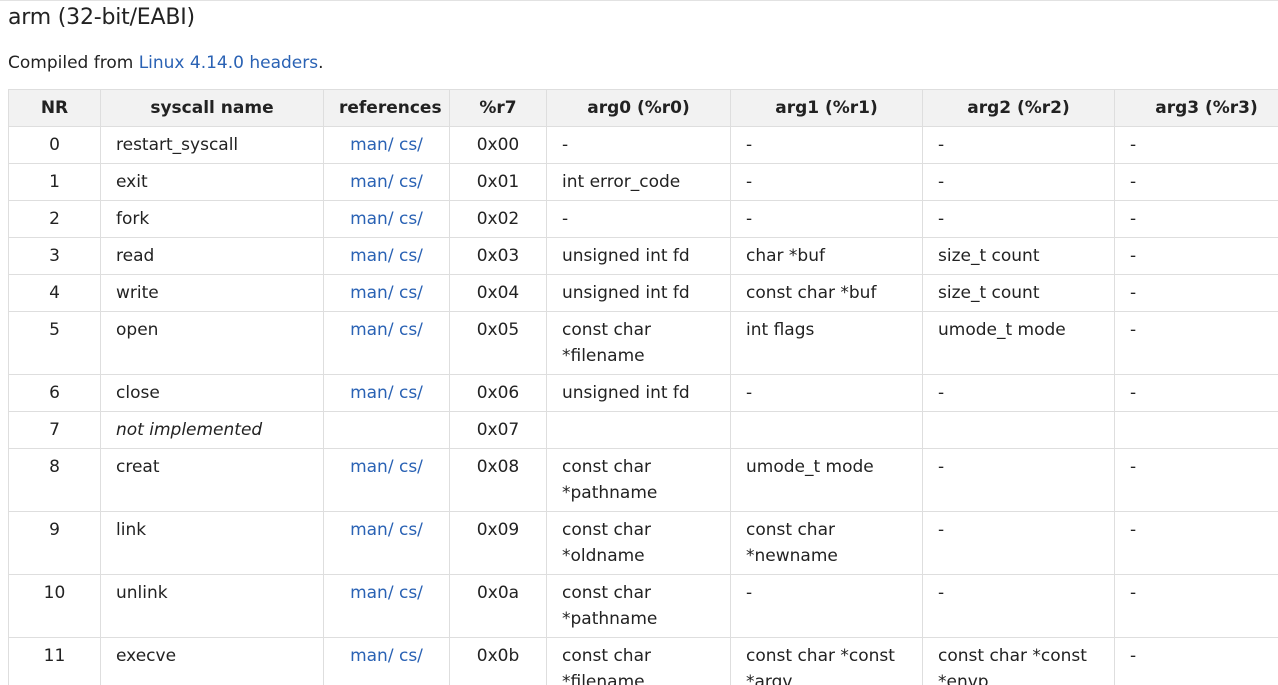 This screenshot has width=1278, height=685. What do you see at coordinates (498, 108) in the screenshot?
I see `header-r7: %r7` at bounding box center [498, 108].